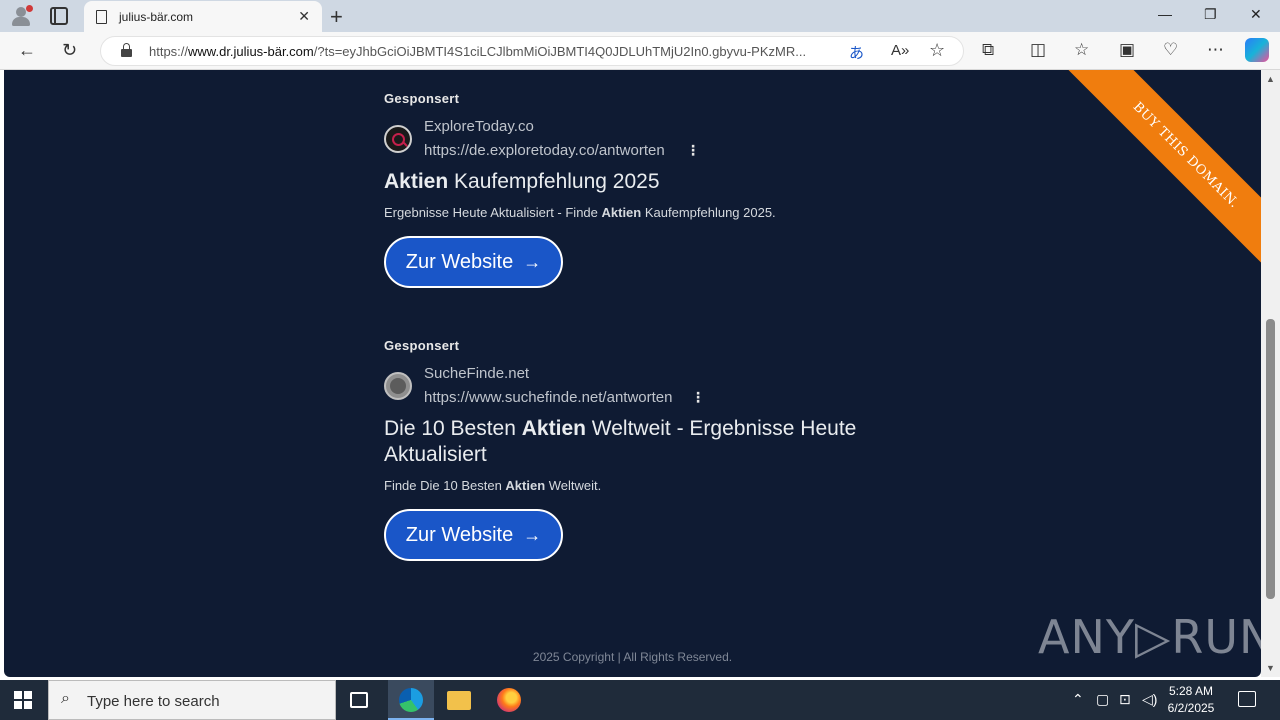 Image resolution: width=1280 pixels, height=720 pixels. I want to click on file-explorer-icon, so click(459, 700).